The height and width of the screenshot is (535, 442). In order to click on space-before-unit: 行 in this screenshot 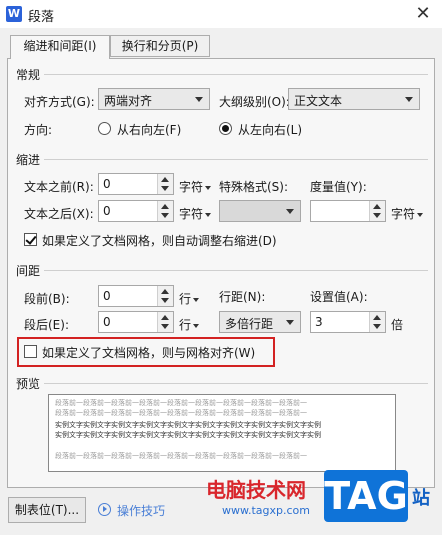, I will do `click(189, 298)`.